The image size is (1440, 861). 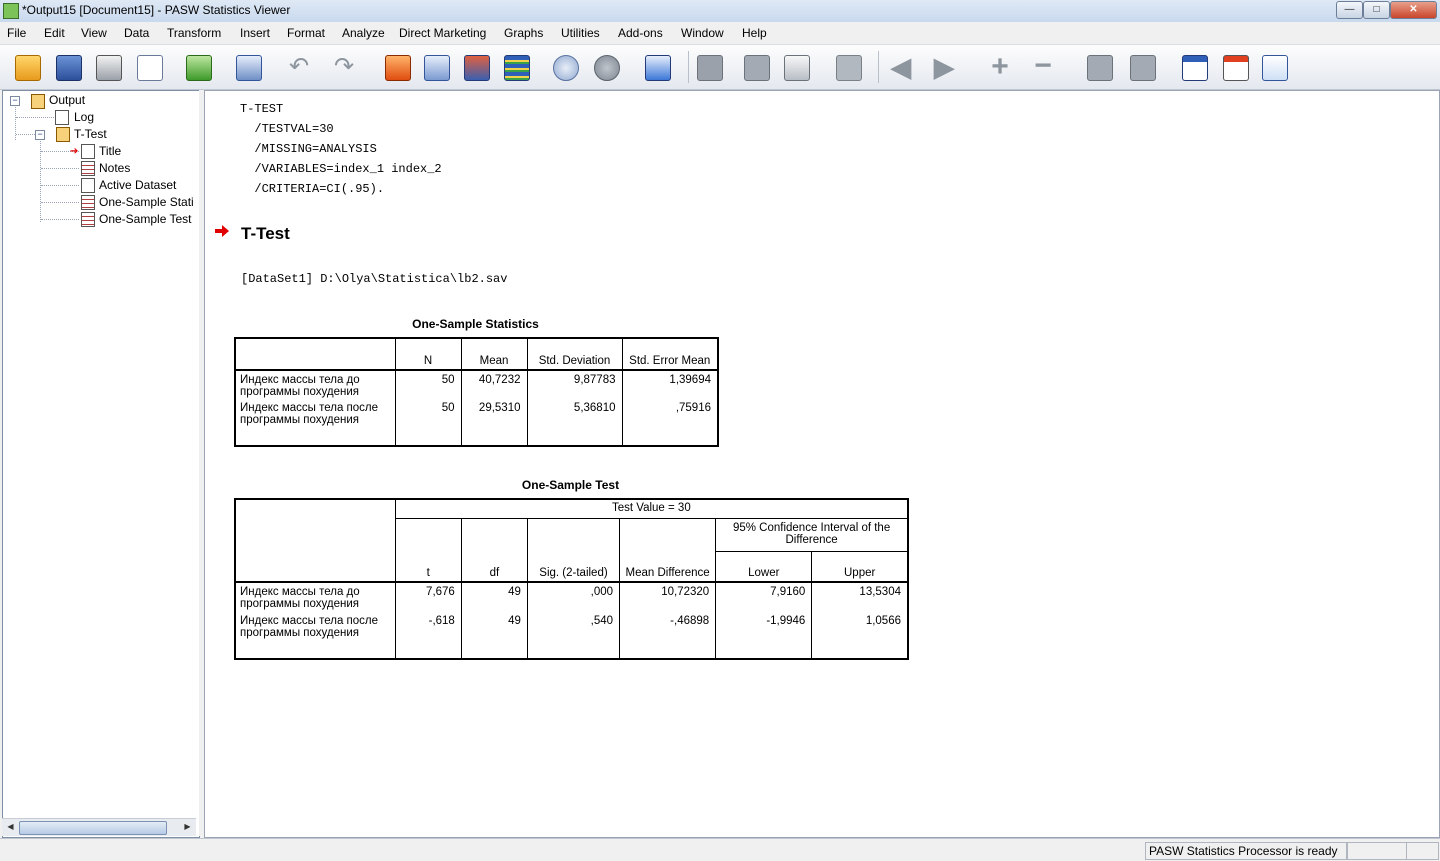 What do you see at coordinates (640, 33) in the screenshot?
I see `menu-add-ons: Add-ons` at bounding box center [640, 33].